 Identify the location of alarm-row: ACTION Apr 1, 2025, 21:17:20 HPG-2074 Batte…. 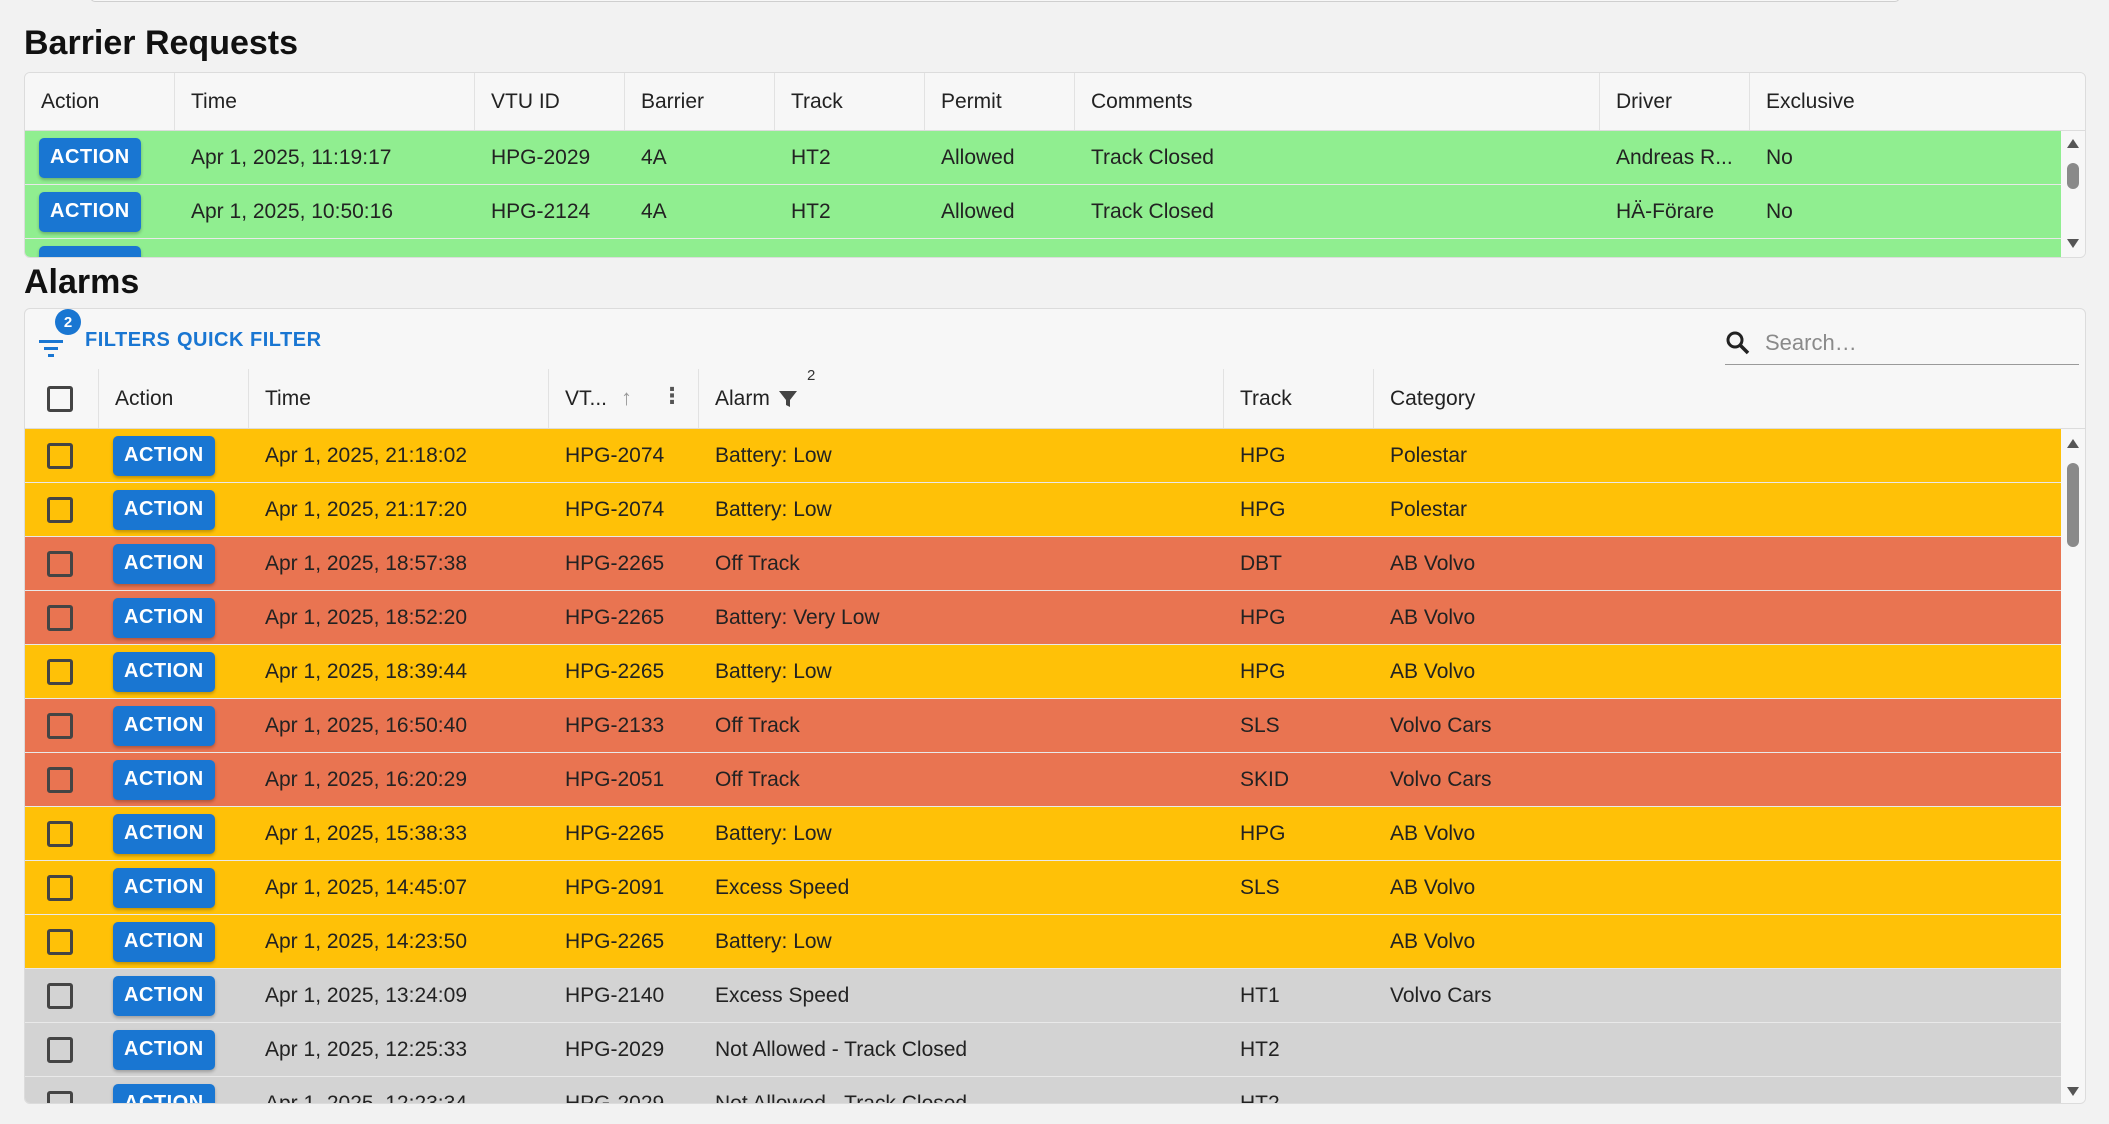
(1043, 510).